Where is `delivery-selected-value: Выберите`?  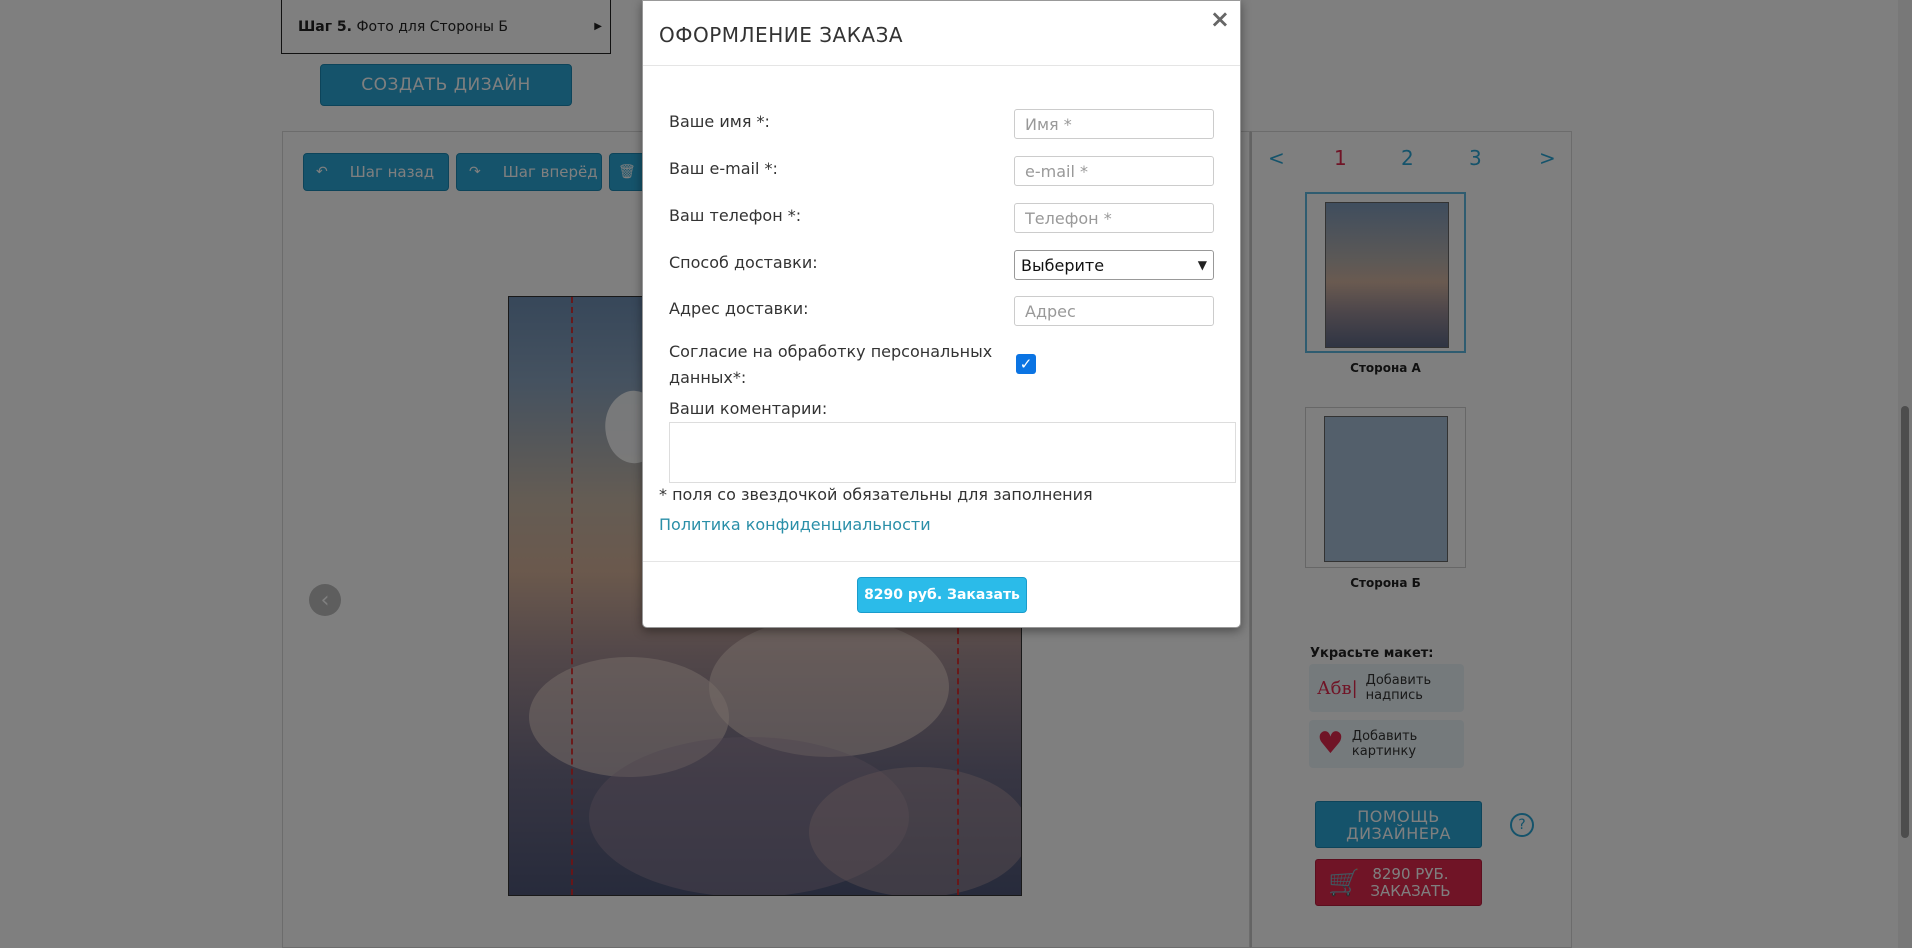 delivery-selected-value: Выберите is located at coordinates (1063, 265).